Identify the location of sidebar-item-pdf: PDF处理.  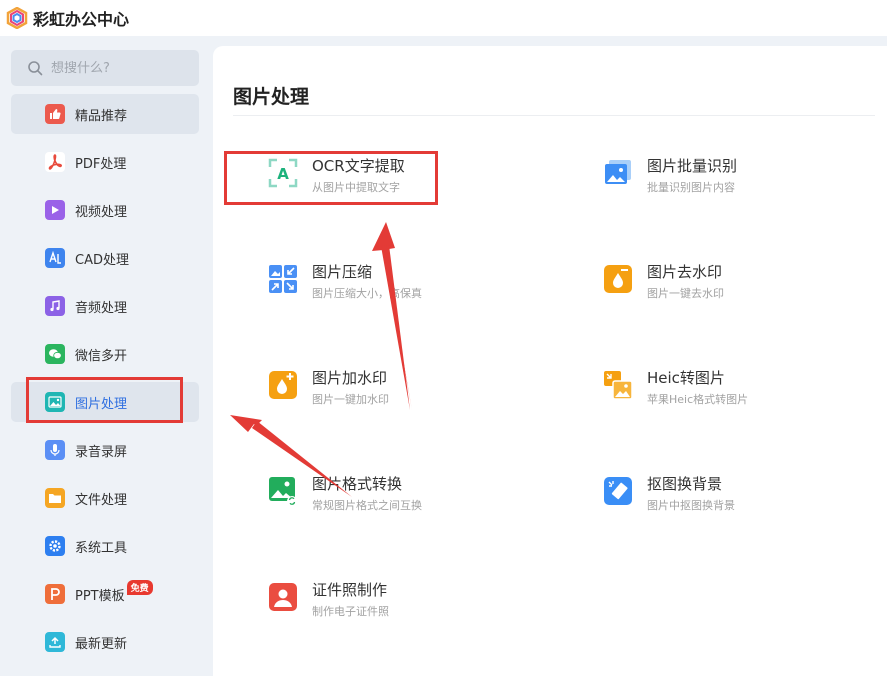
(105, 162).